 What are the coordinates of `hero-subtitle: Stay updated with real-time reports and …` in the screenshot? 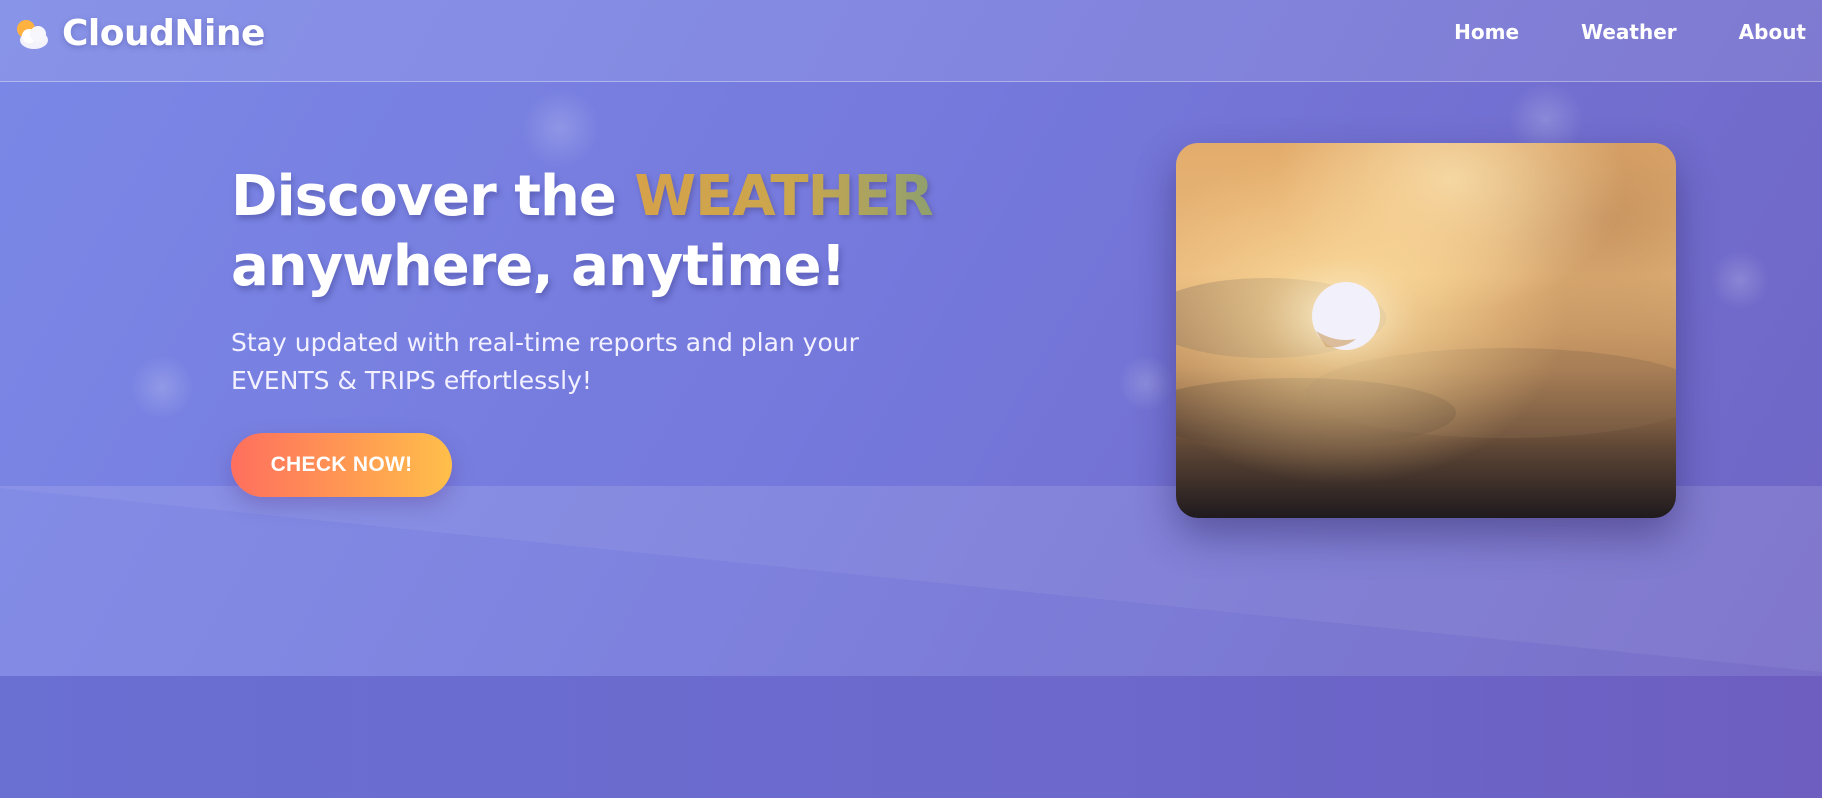 It's located at (591, 362).